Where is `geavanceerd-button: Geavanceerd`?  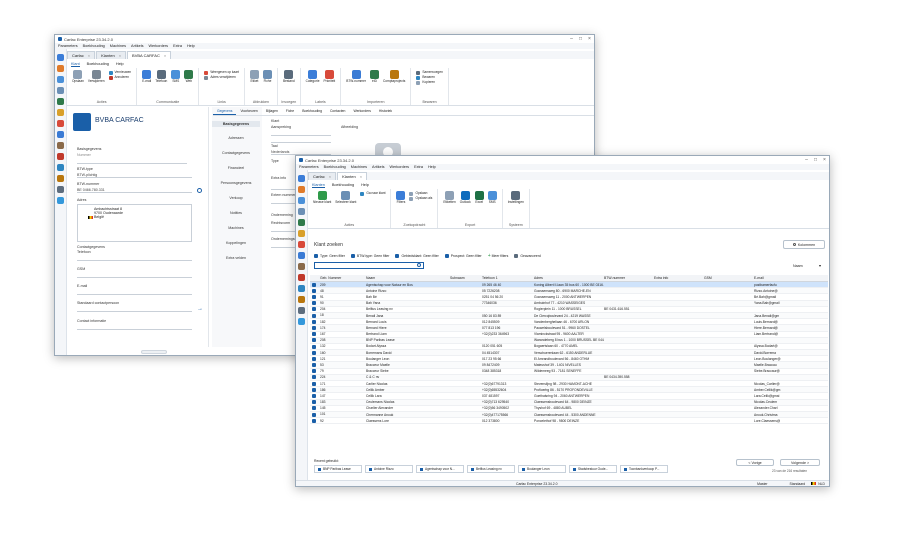
geavanceerd-button: Geavanceerd is located at coordinates (527, 256).